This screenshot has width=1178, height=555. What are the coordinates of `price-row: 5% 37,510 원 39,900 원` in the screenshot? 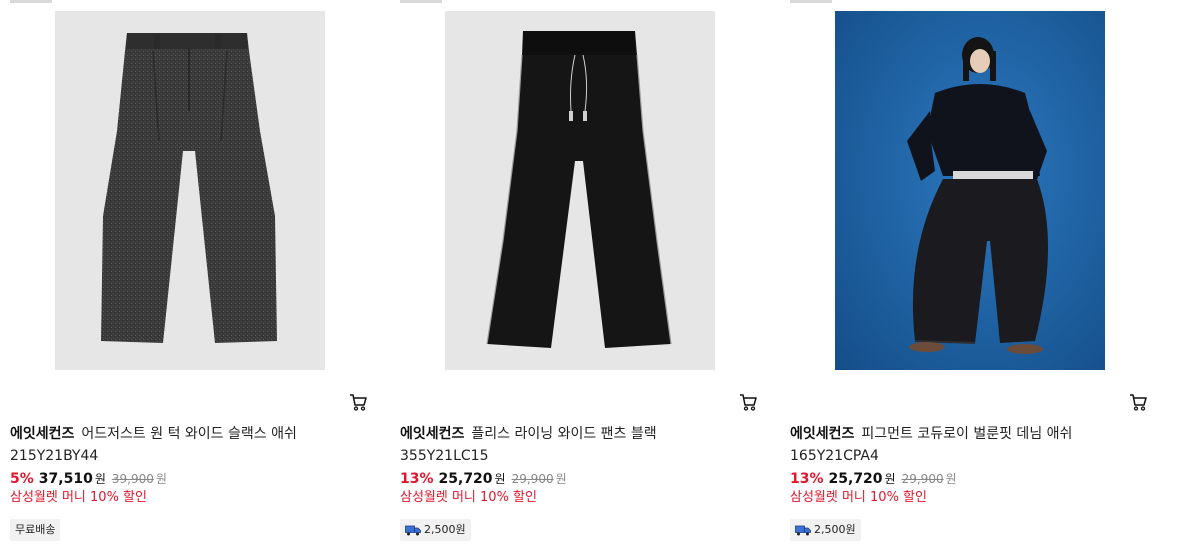 It's located at (88, 479).